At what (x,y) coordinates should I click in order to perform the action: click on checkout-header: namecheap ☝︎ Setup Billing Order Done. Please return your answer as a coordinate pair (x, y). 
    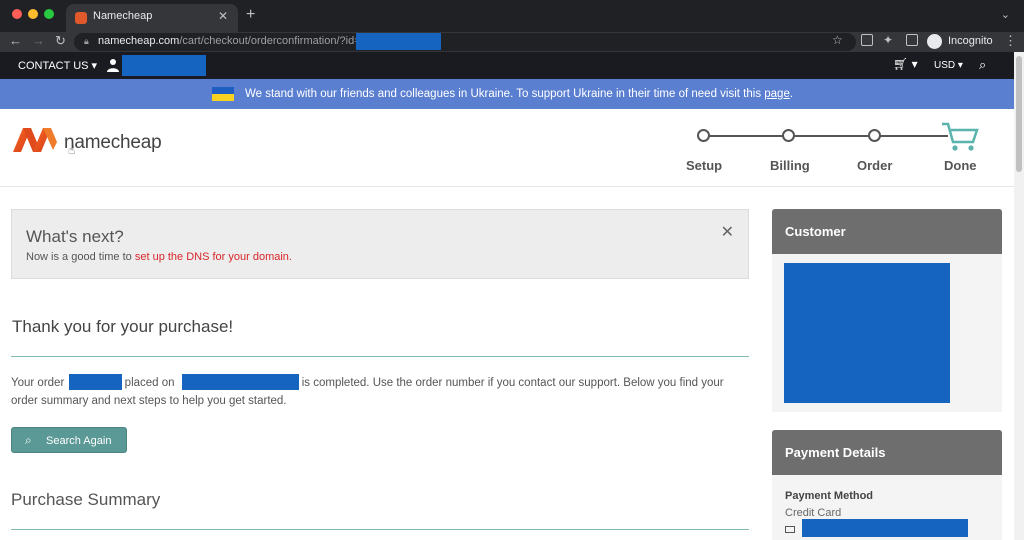
    Looking at the image, I should click on (507, 148).